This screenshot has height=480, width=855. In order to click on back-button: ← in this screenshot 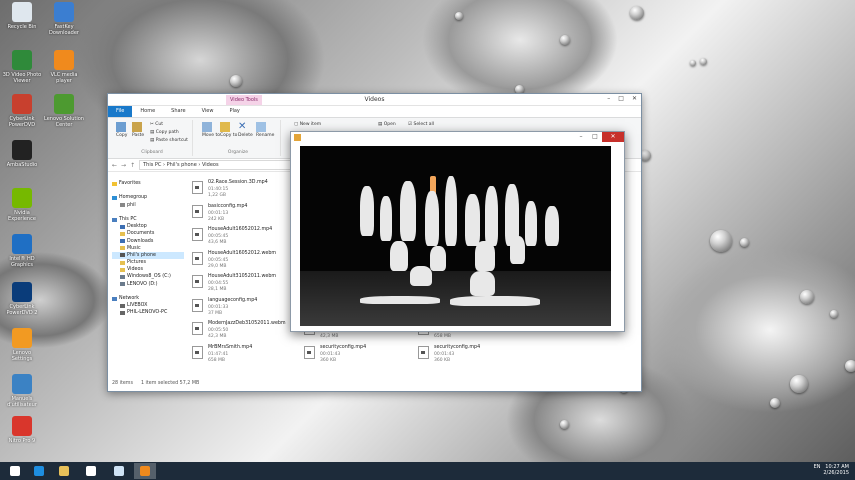, I will do `click(114, 165)`.